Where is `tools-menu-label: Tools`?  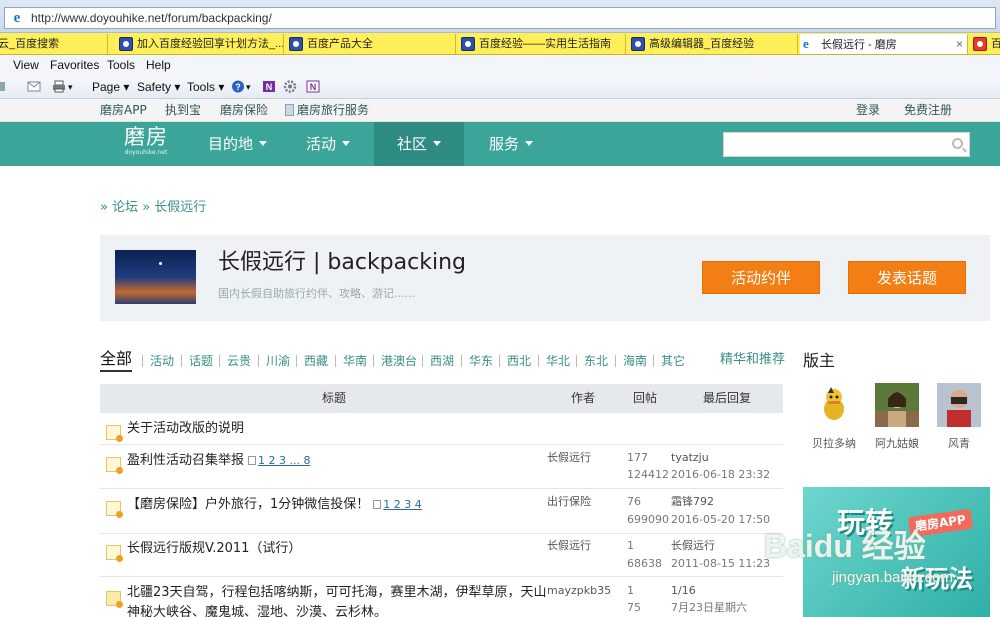 tools-menu-label: Tools is located at coordinates (201, 87).